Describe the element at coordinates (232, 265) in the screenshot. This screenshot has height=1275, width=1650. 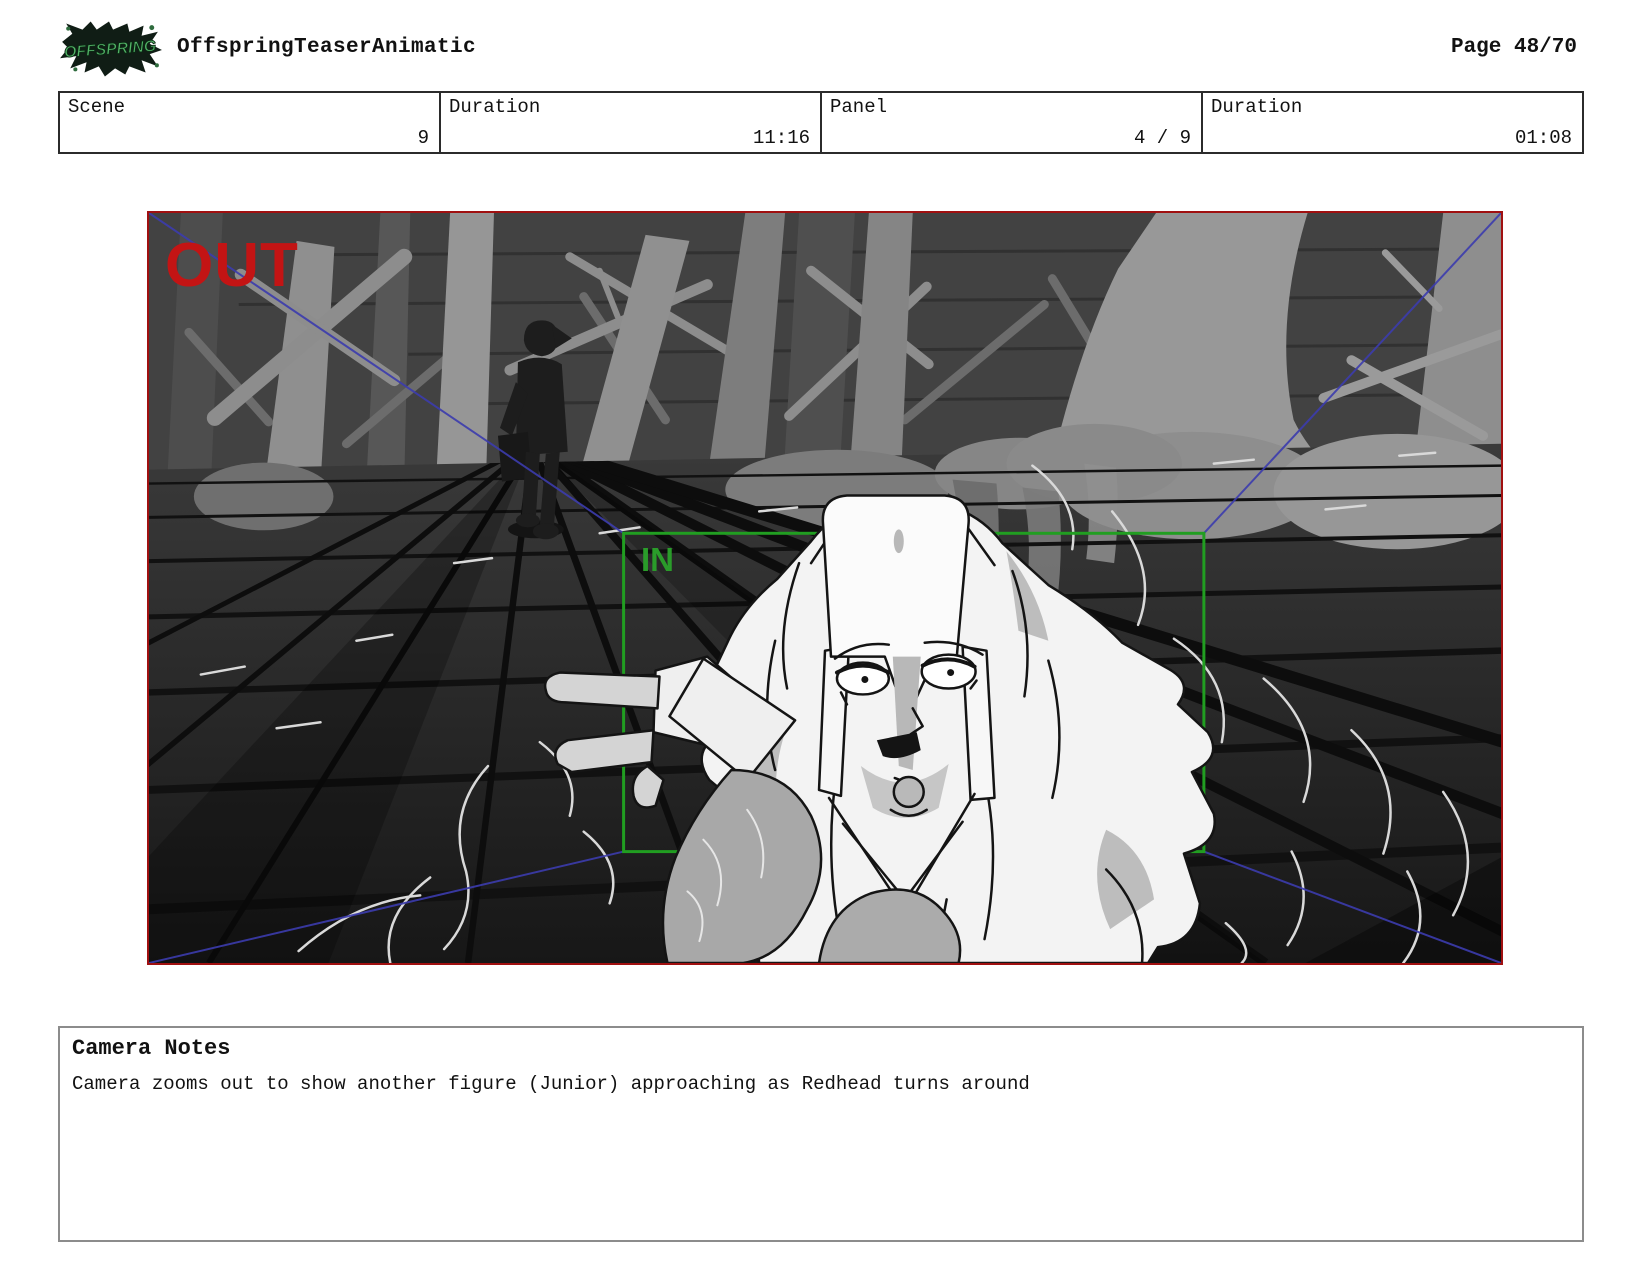
I see `camera-out-marker: OUT` at that location.